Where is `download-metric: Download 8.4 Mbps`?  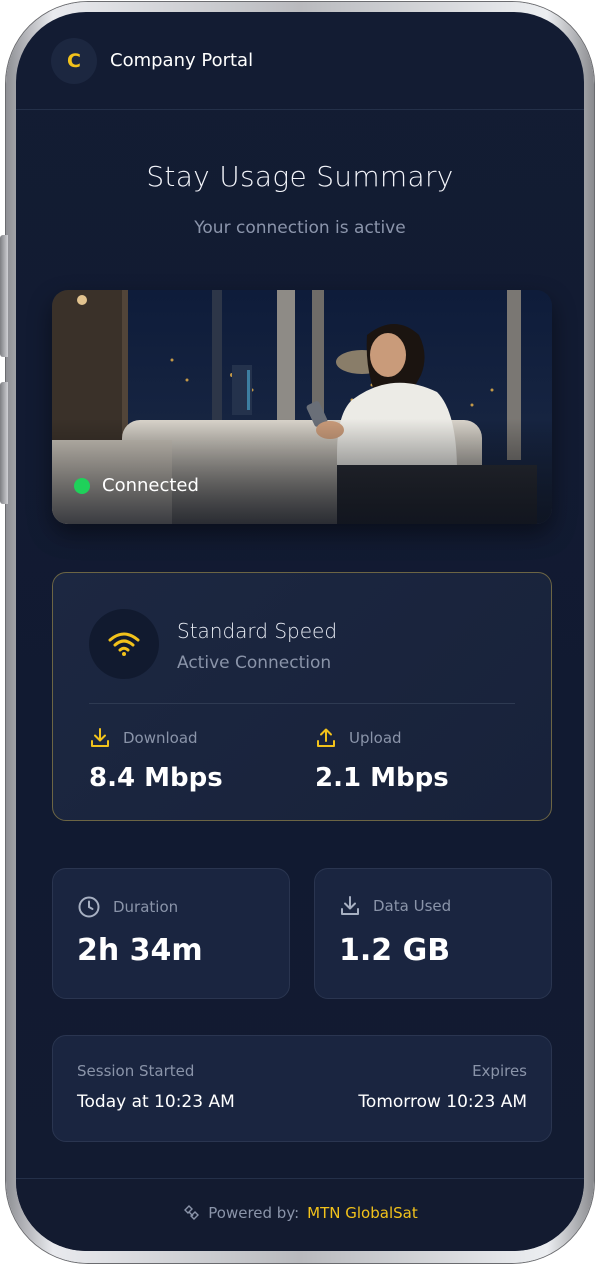 download-metric: Download 8.4 Mbps is located at coordinates (156, 760).